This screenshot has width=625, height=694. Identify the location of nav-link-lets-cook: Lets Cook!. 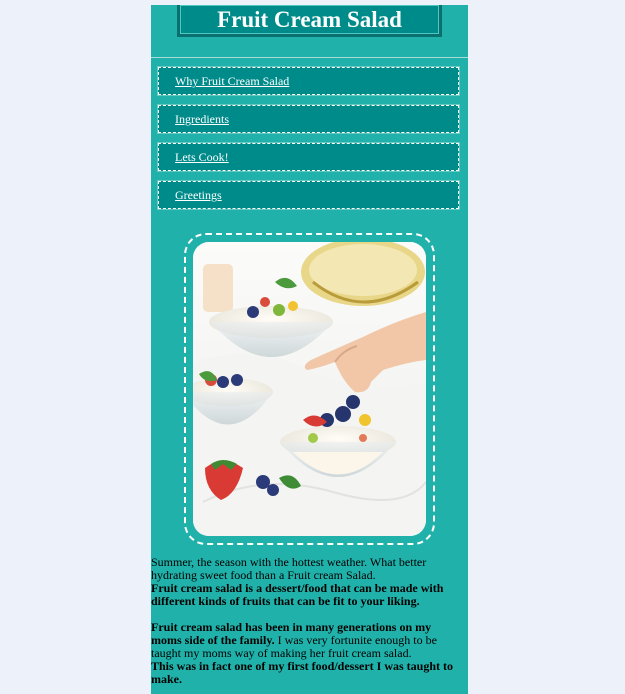
(202, 157).